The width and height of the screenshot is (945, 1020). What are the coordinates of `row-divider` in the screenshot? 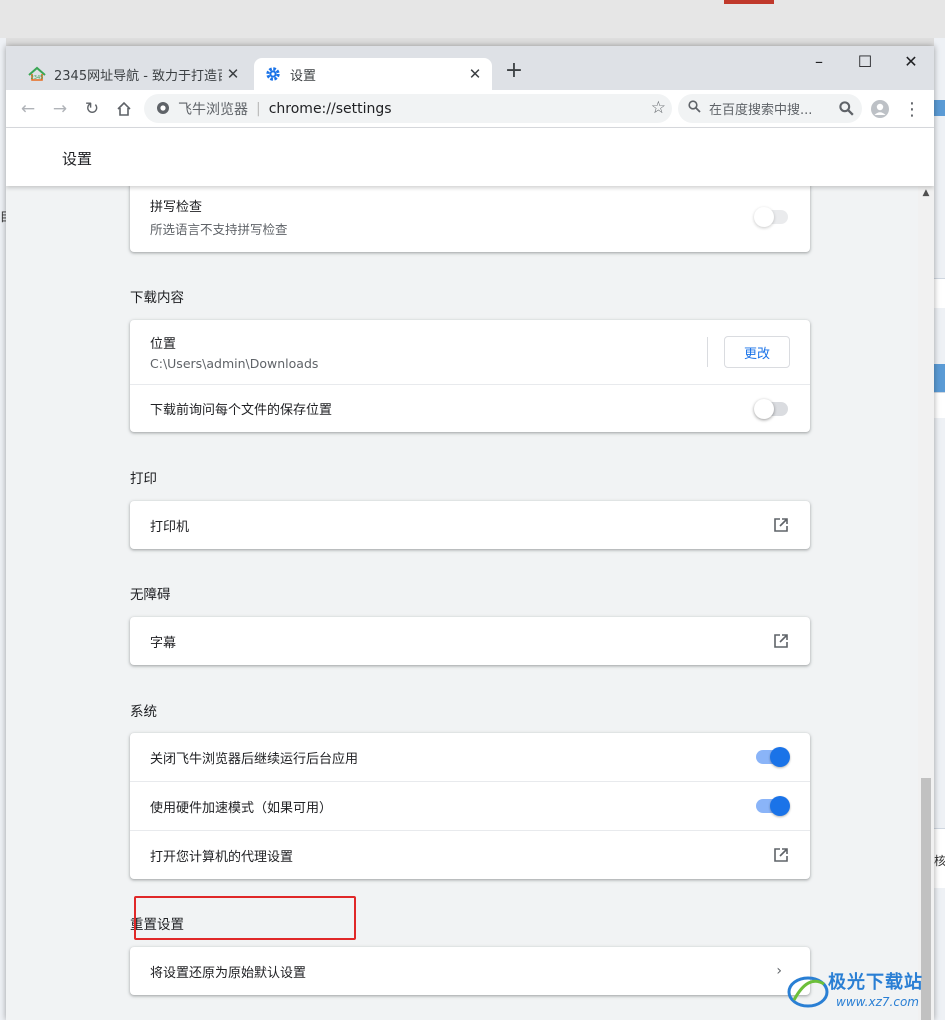 It's located at (707, 352).